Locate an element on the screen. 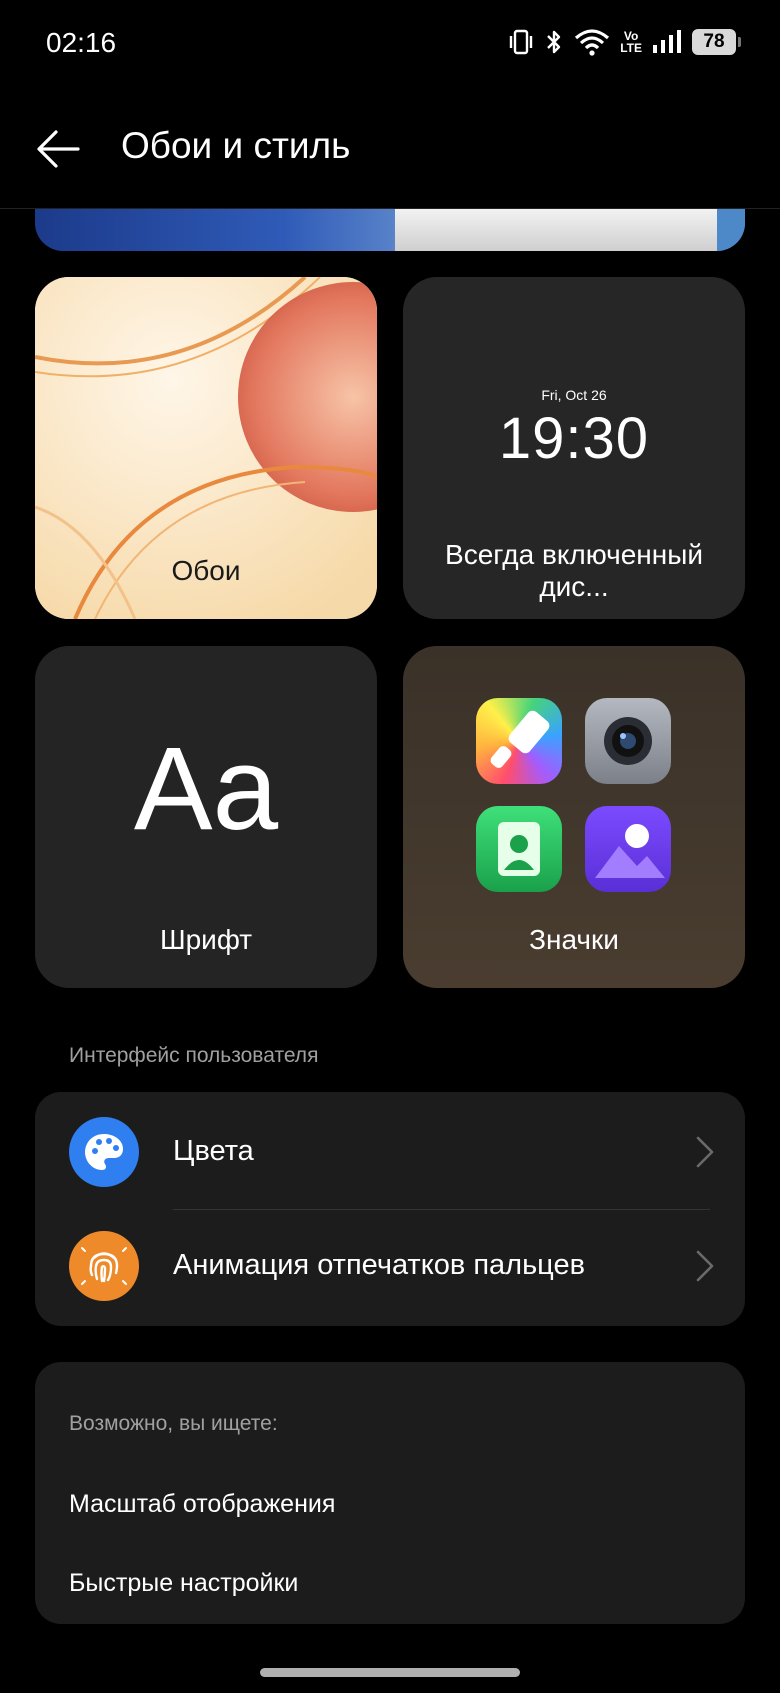 The image size is (780, 1693). suggestion-display-scale: Масштаб отображения is located at coordinates (202, 1504).